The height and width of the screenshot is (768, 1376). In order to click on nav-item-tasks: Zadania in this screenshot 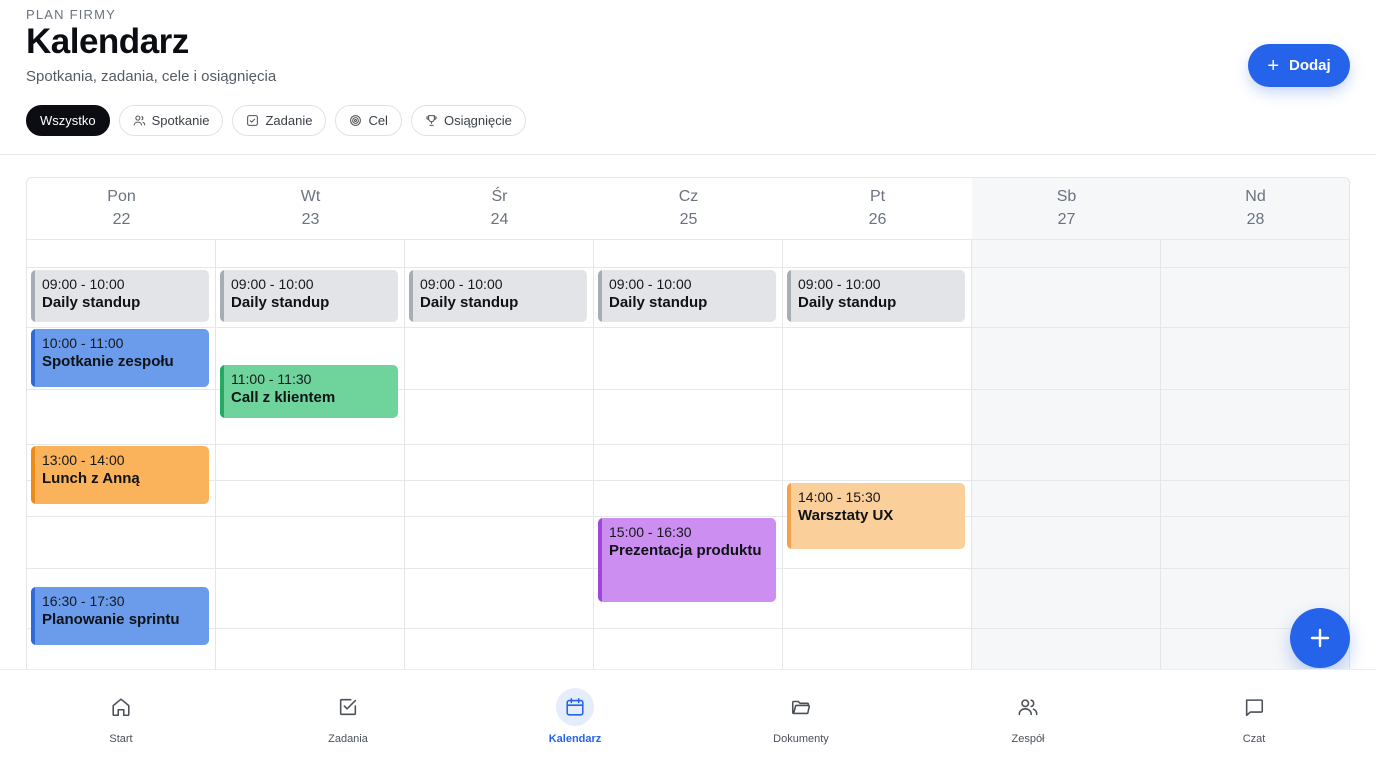, I will do `click(348, 719)`.